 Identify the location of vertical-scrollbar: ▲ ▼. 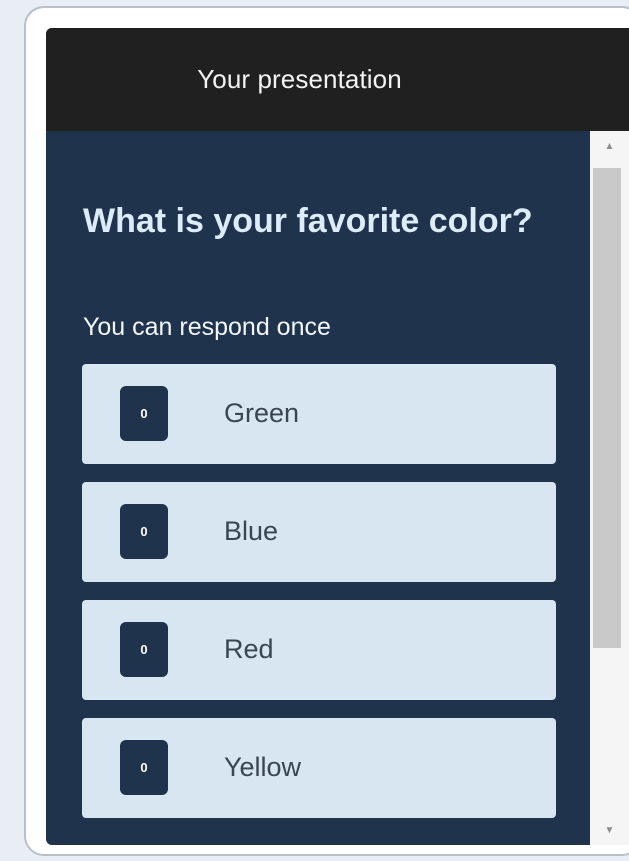
(609, 488).